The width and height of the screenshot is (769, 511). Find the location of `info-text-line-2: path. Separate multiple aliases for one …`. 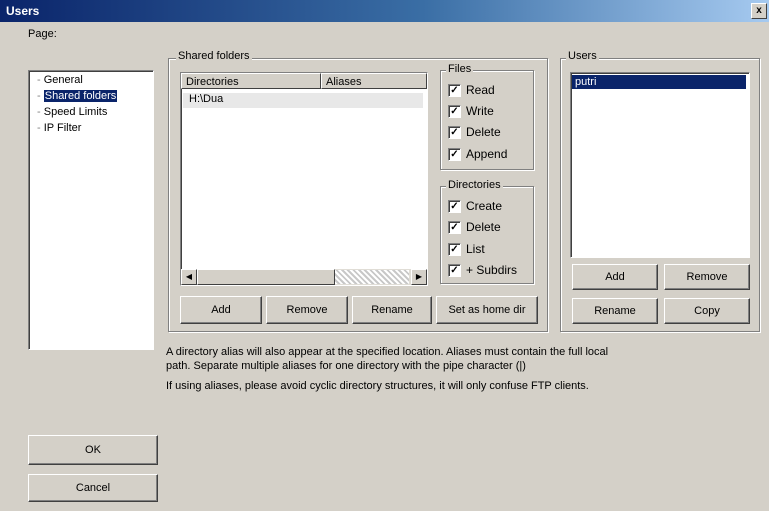

info-text-line-2: path. Separate multiple aliases for one … is located at coordinates (346, 366).